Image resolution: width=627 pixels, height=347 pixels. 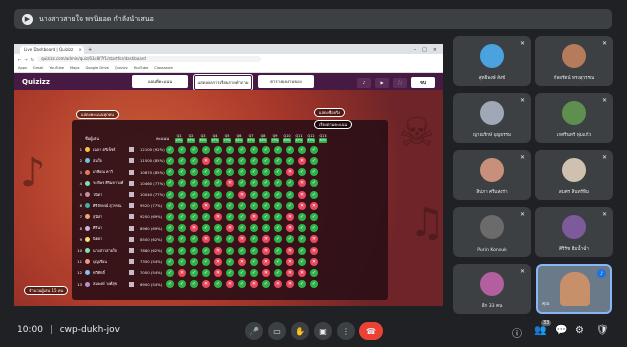 I want to click on tab-question-view: แสดงผลการเรียนรายคำถาม, so click(x=223, y=82).